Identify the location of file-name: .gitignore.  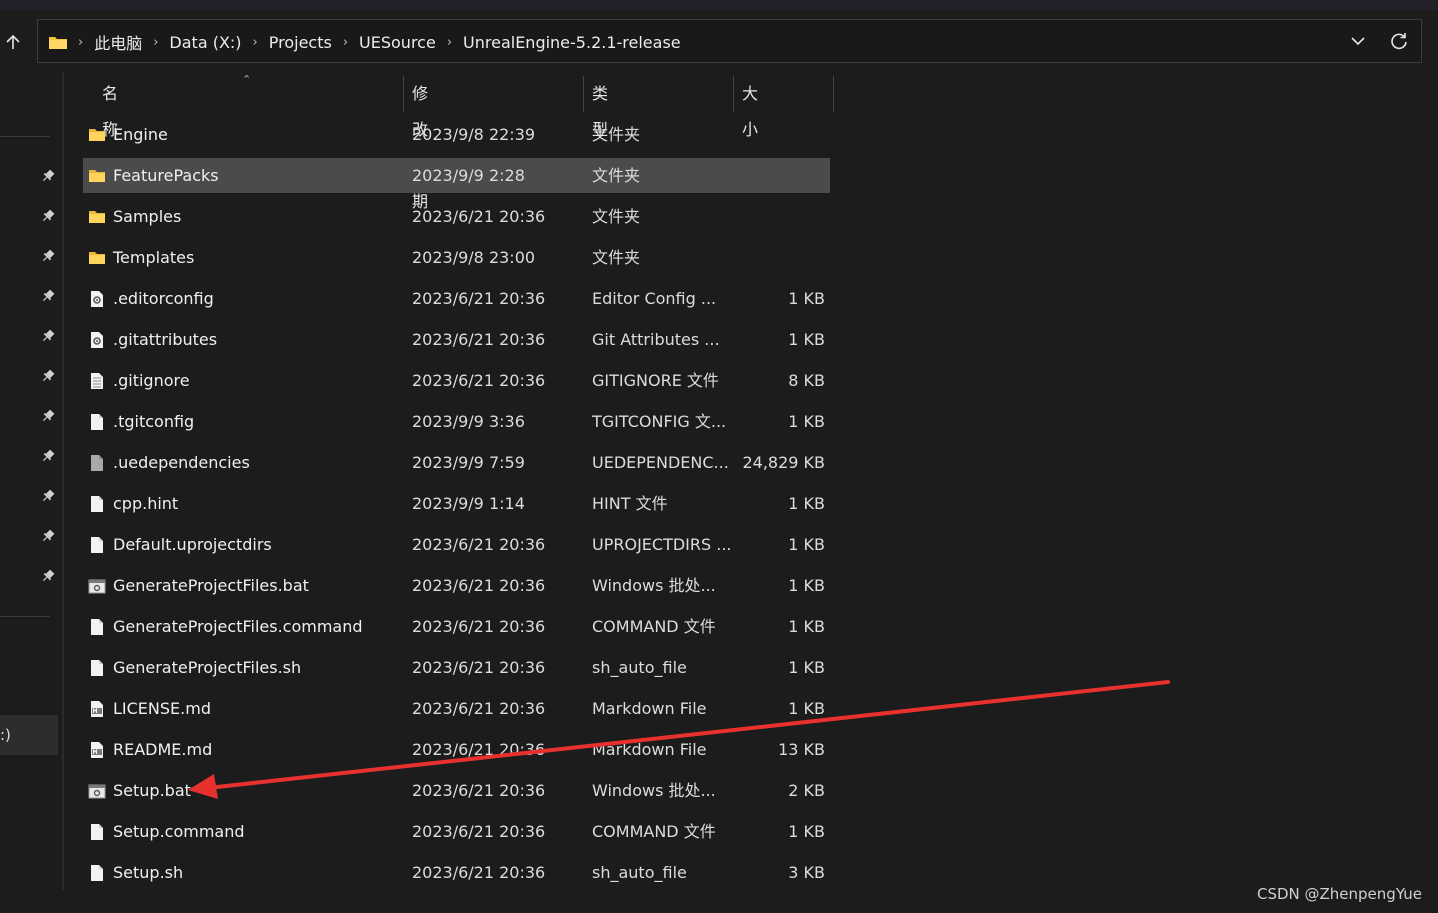
(151, 380).